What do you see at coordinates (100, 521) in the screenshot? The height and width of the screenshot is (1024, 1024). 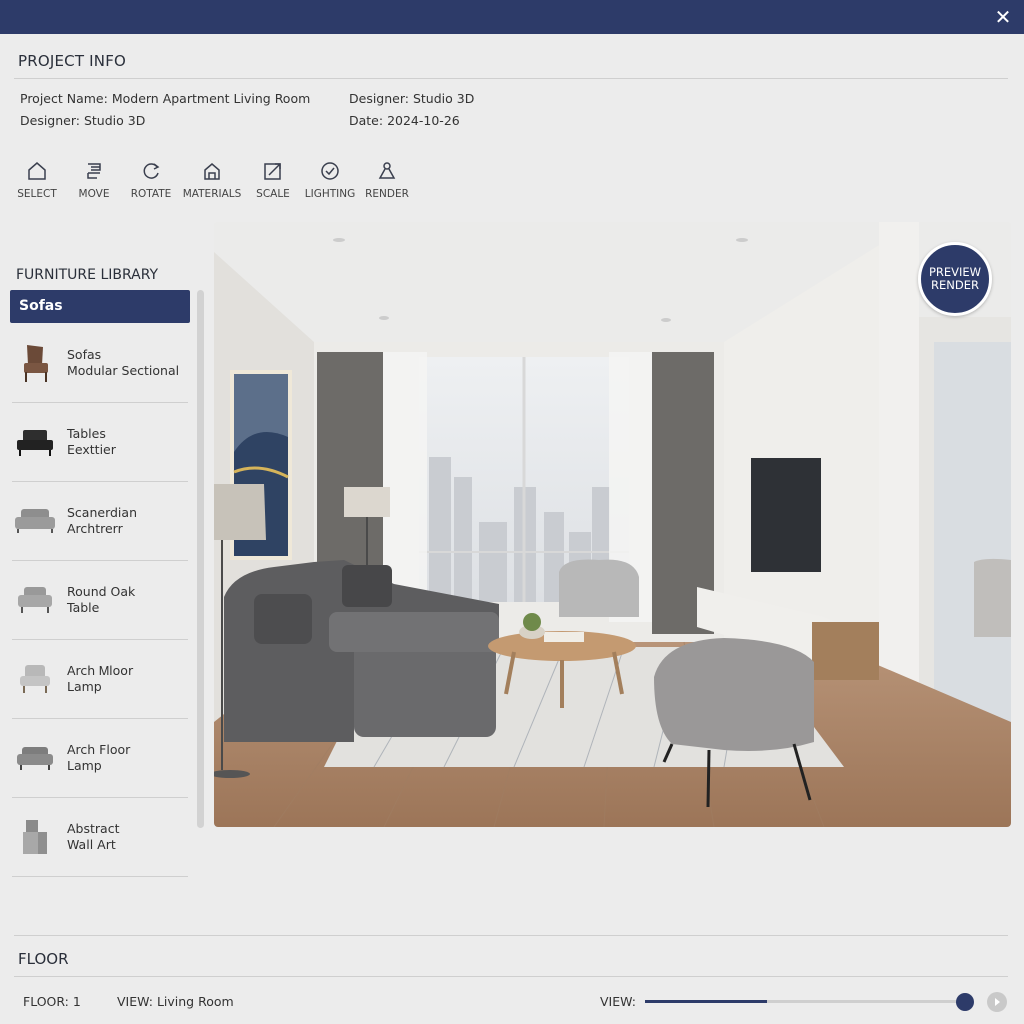 I see `list-item: Scanerdian Archtrerr` at bounding box center [100, 521].